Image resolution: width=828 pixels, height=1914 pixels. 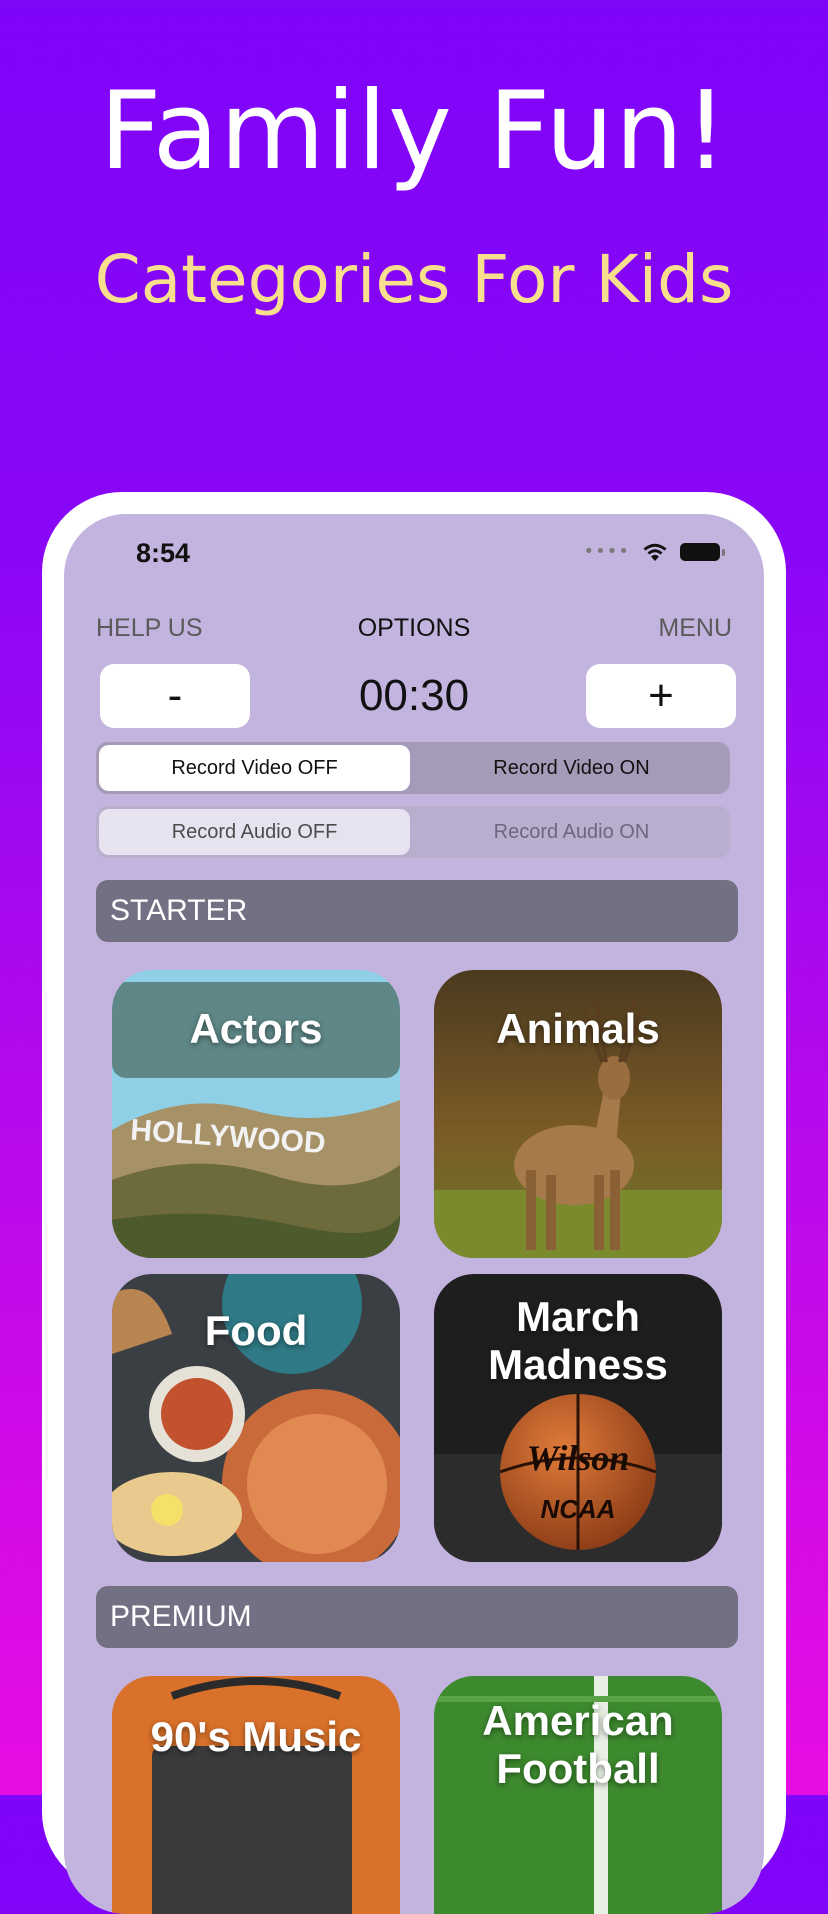 I want to click on category-card-food: Food, so click(x=256, y=1418).